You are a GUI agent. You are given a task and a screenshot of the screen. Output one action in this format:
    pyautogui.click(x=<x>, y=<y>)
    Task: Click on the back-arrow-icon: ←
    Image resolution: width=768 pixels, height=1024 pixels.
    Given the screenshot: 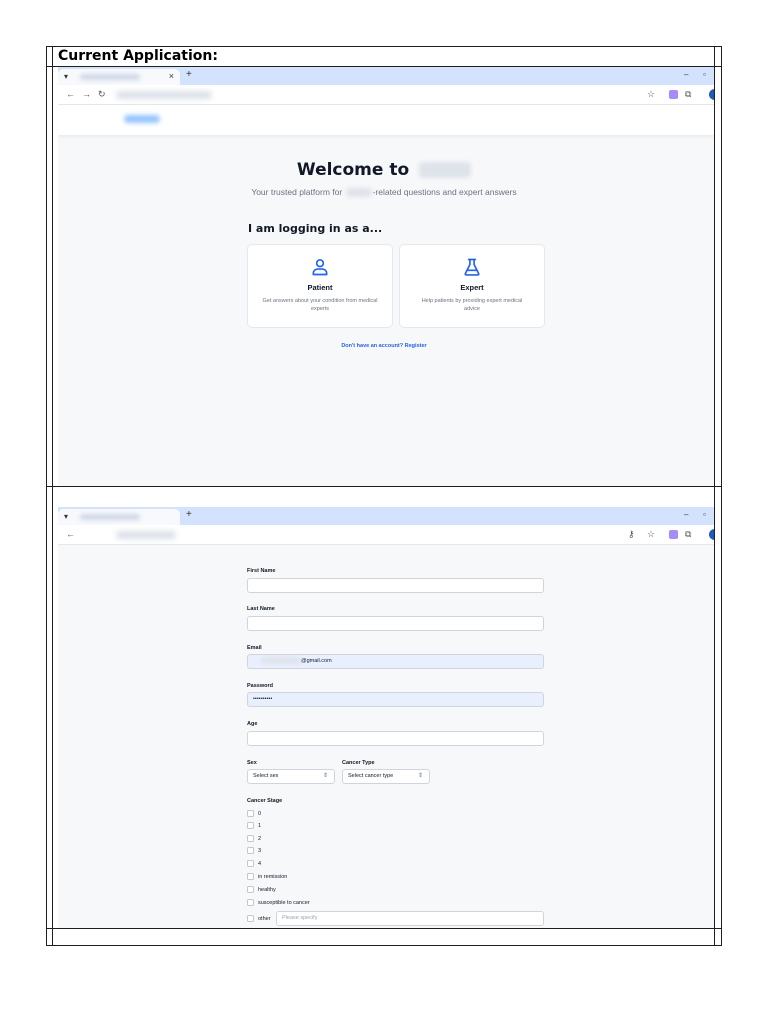 What is the action you would take?
    pyautogui.click(x=70, y=94)
    